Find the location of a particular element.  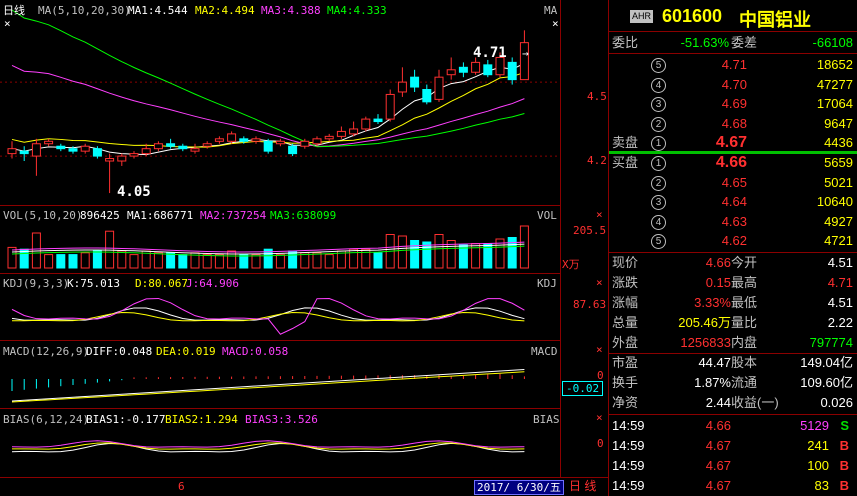

ask-row: 卖盘 1 4.67 4436 is located at coordinates (733, 143).